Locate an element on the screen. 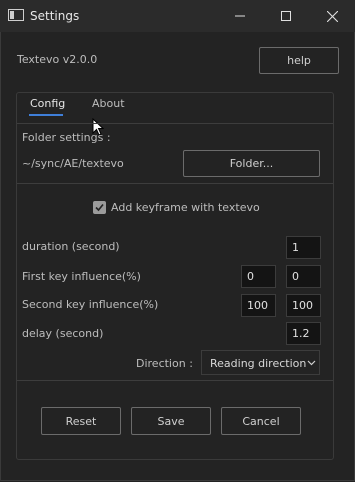 The image size is (355, 482). second-key-label: Second key influence(%) is located at coordinates (90, 304).